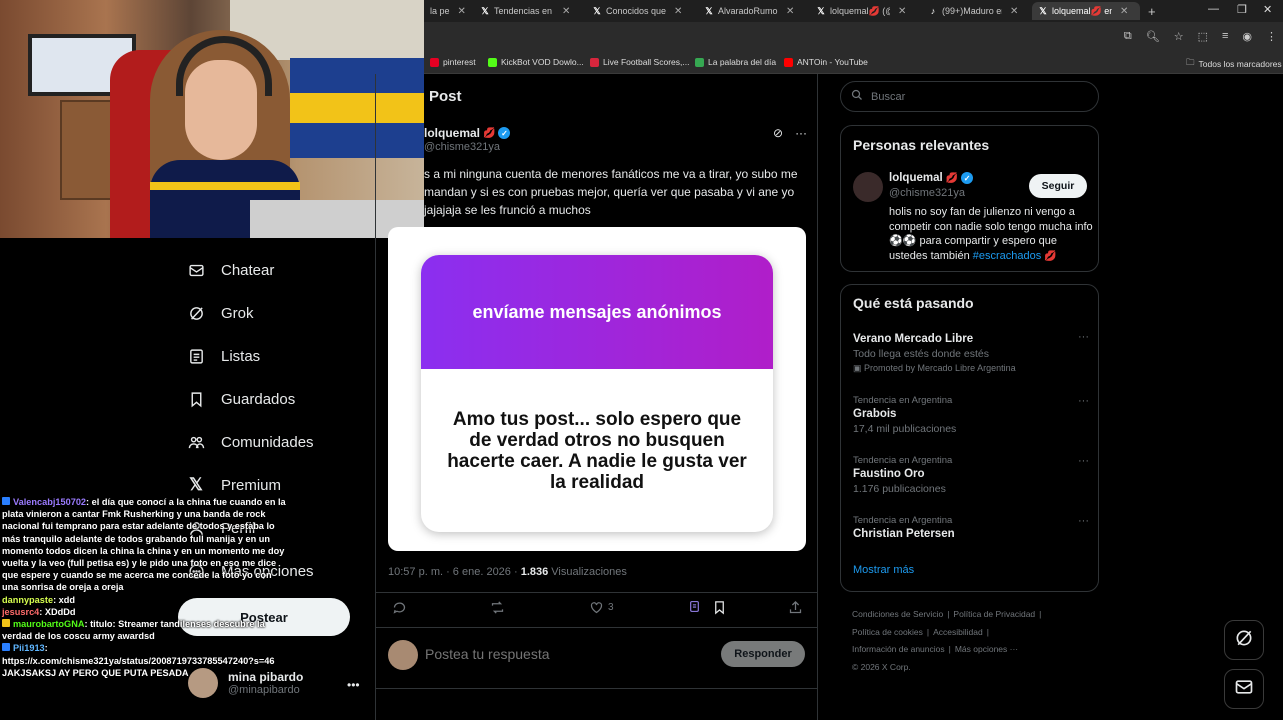 This screenshot has height=720, width=1283. What do you see at coordinates (1271, 36) in the screenshot?
I see `menu-icon: ⋮` at bounding box center [1271, 36].